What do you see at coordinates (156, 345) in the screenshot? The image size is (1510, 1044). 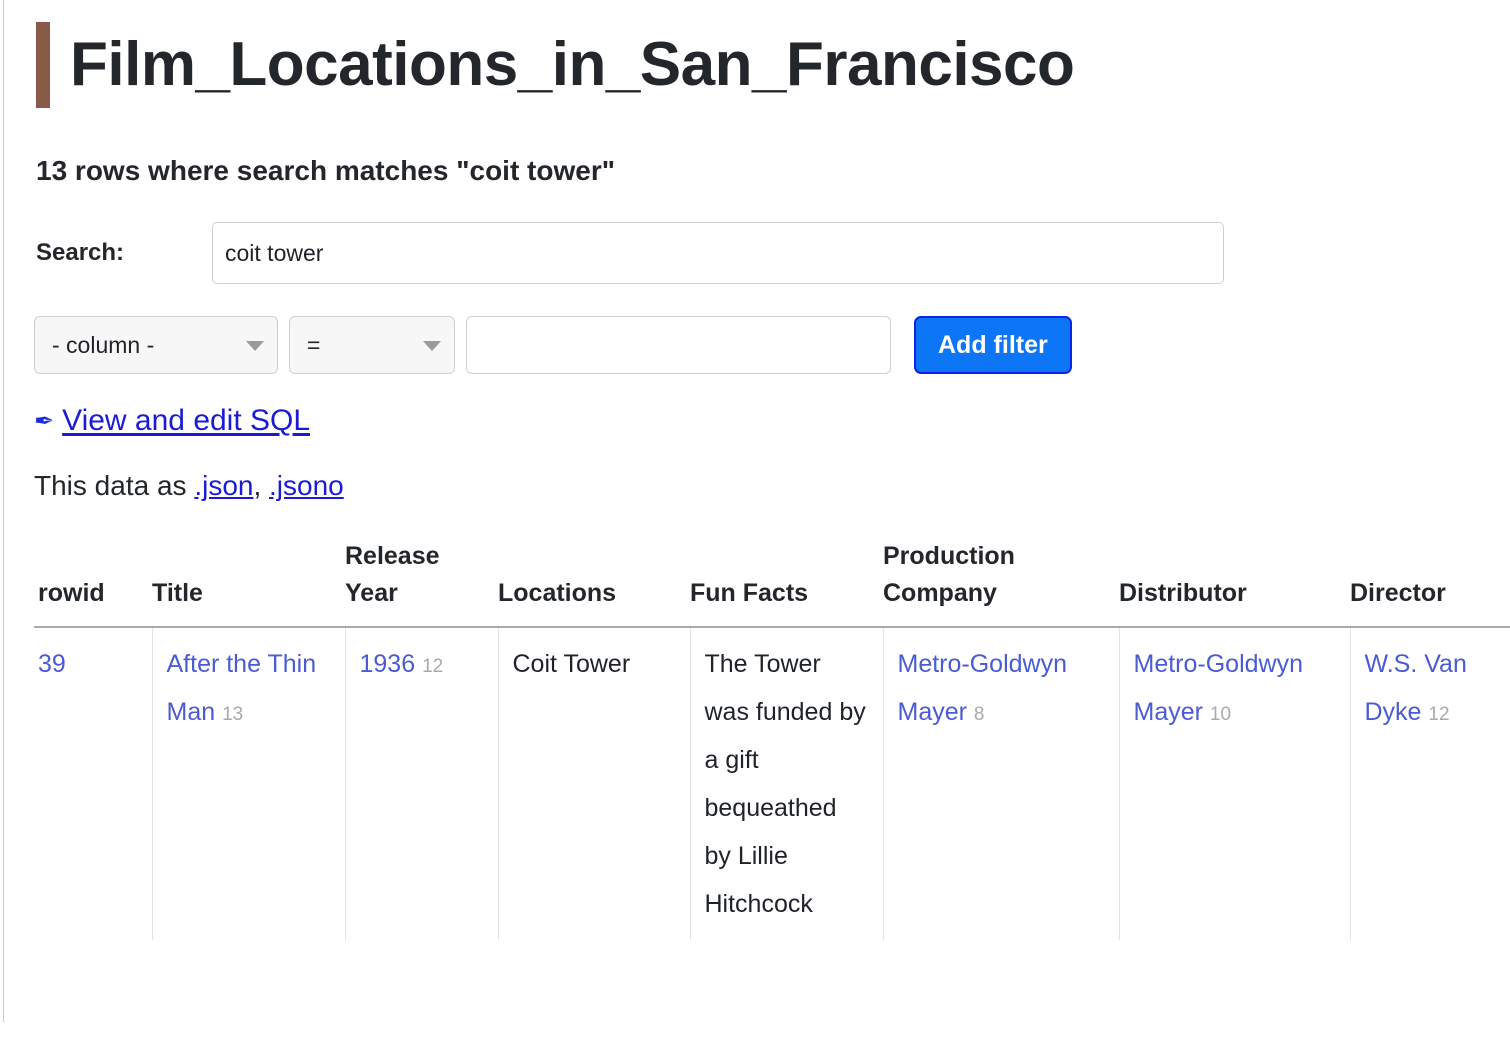 I see `filter-column-select: - column -` at bounding box center [156, 345].